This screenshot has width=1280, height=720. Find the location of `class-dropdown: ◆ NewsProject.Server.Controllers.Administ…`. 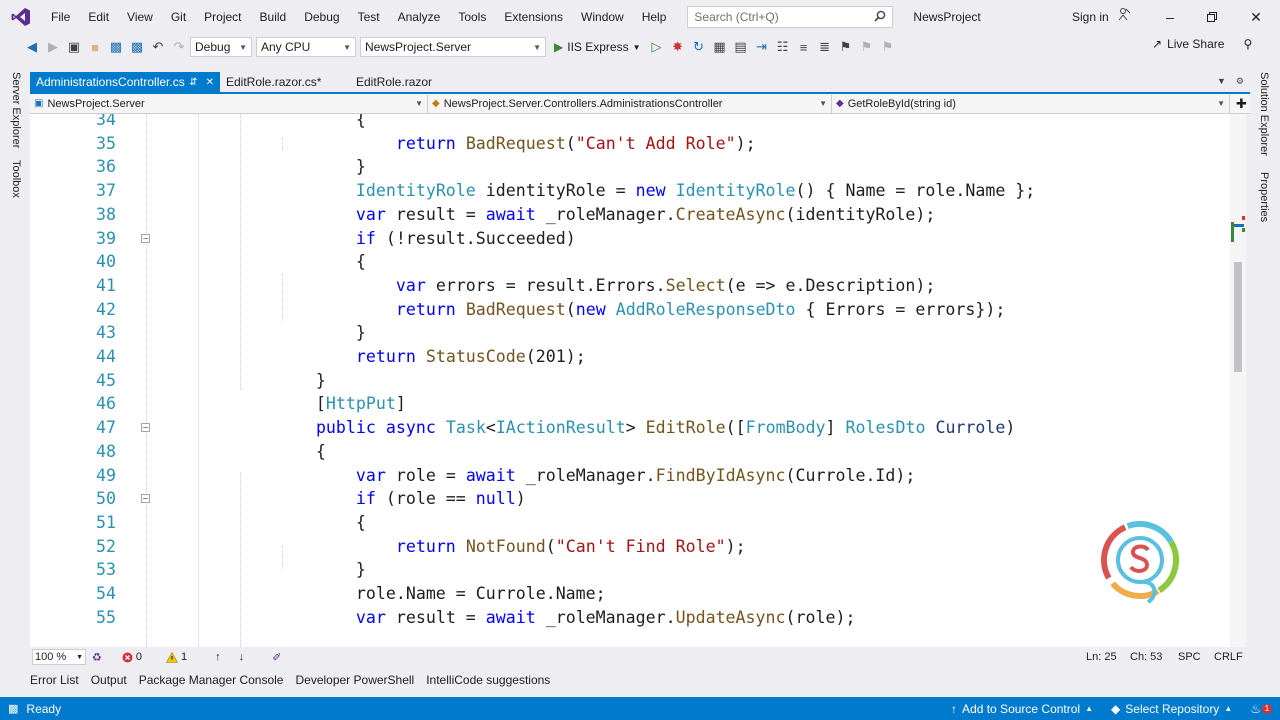

class-dropdown: ◆ NewsProject.Server.Controllers.Administ… is located at coordinates (630, 103).